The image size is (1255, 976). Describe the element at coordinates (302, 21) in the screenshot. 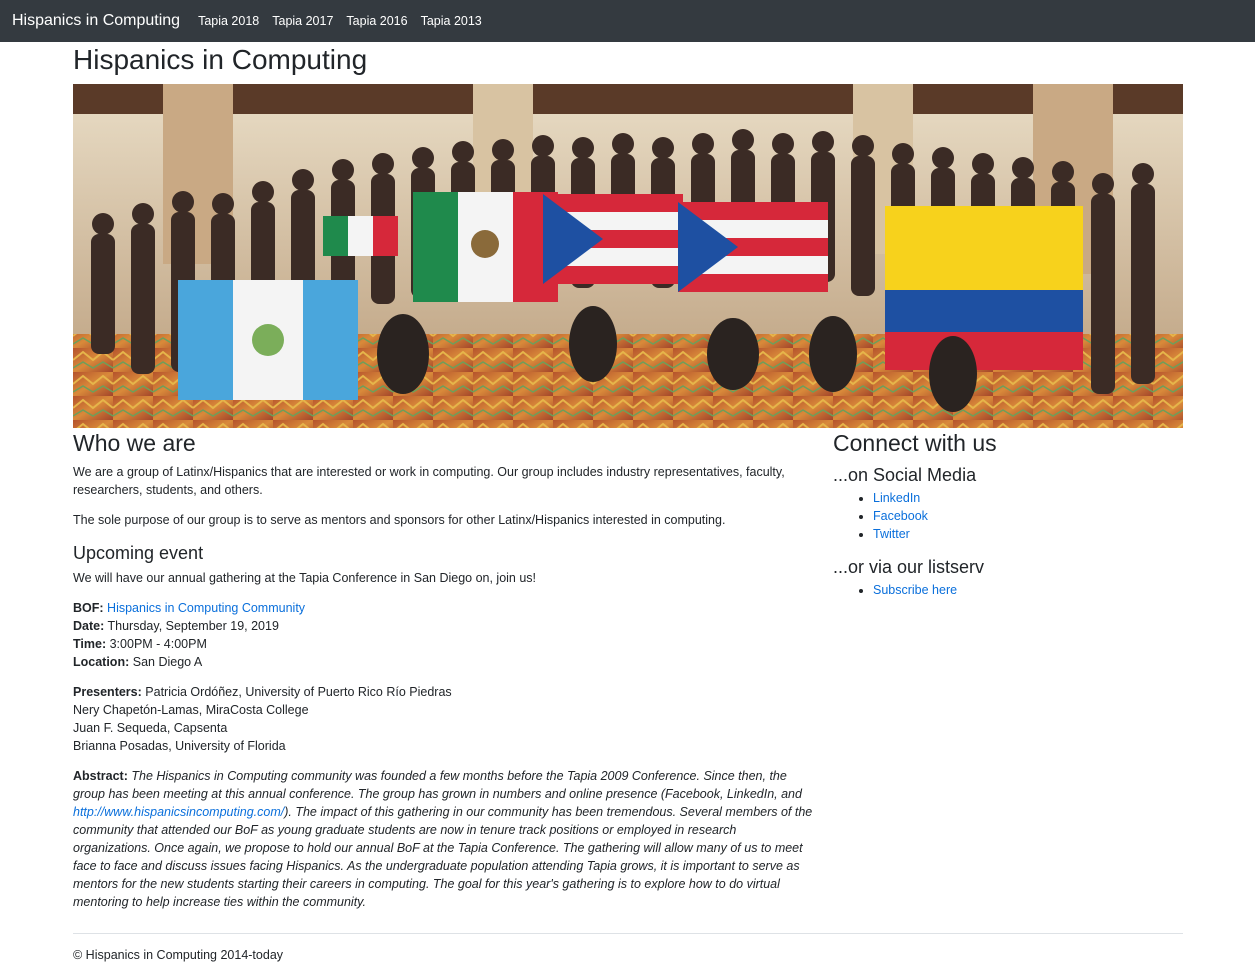

I see `nav-link-tapia-2017: Tapia 2017` at that location.